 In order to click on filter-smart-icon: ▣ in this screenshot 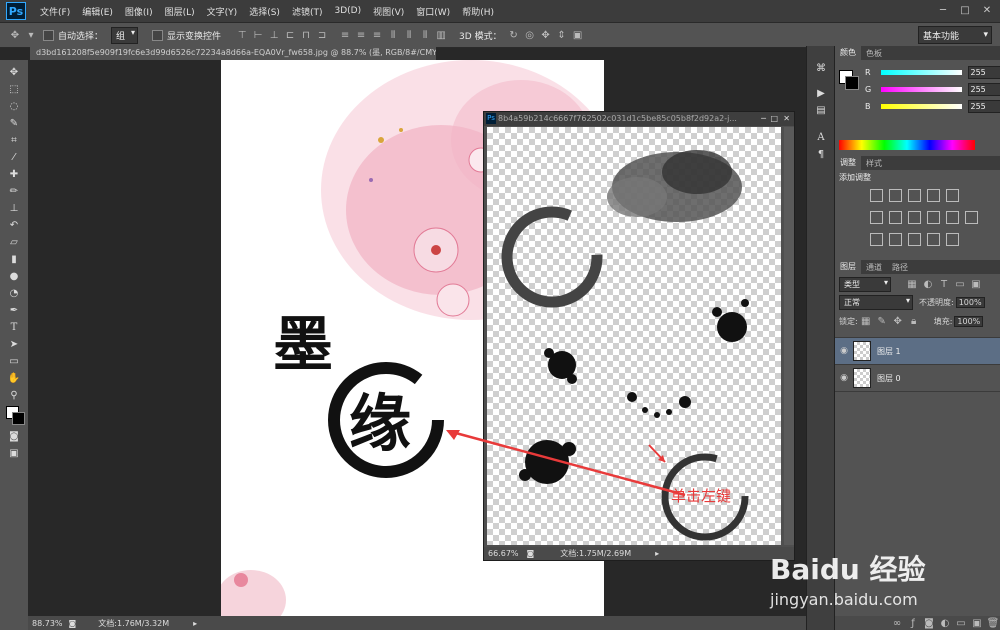, I will do `click(976, 285)`.